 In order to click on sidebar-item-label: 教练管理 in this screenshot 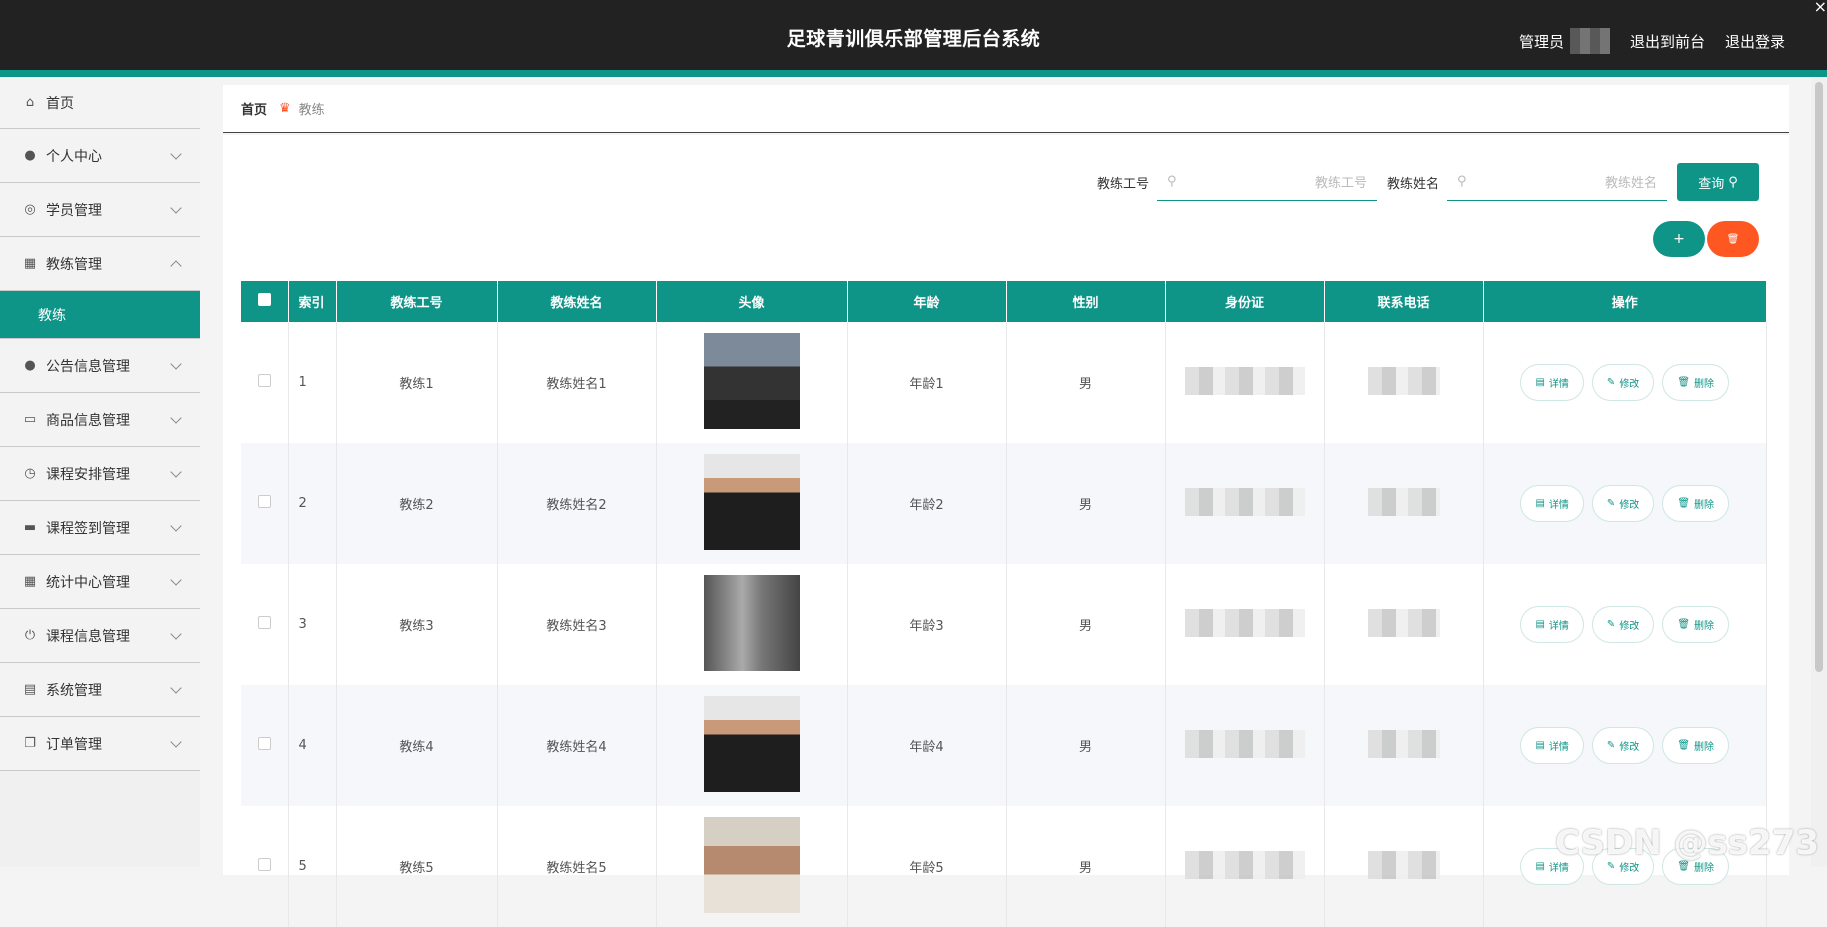, I will do `click(74, 264)`.